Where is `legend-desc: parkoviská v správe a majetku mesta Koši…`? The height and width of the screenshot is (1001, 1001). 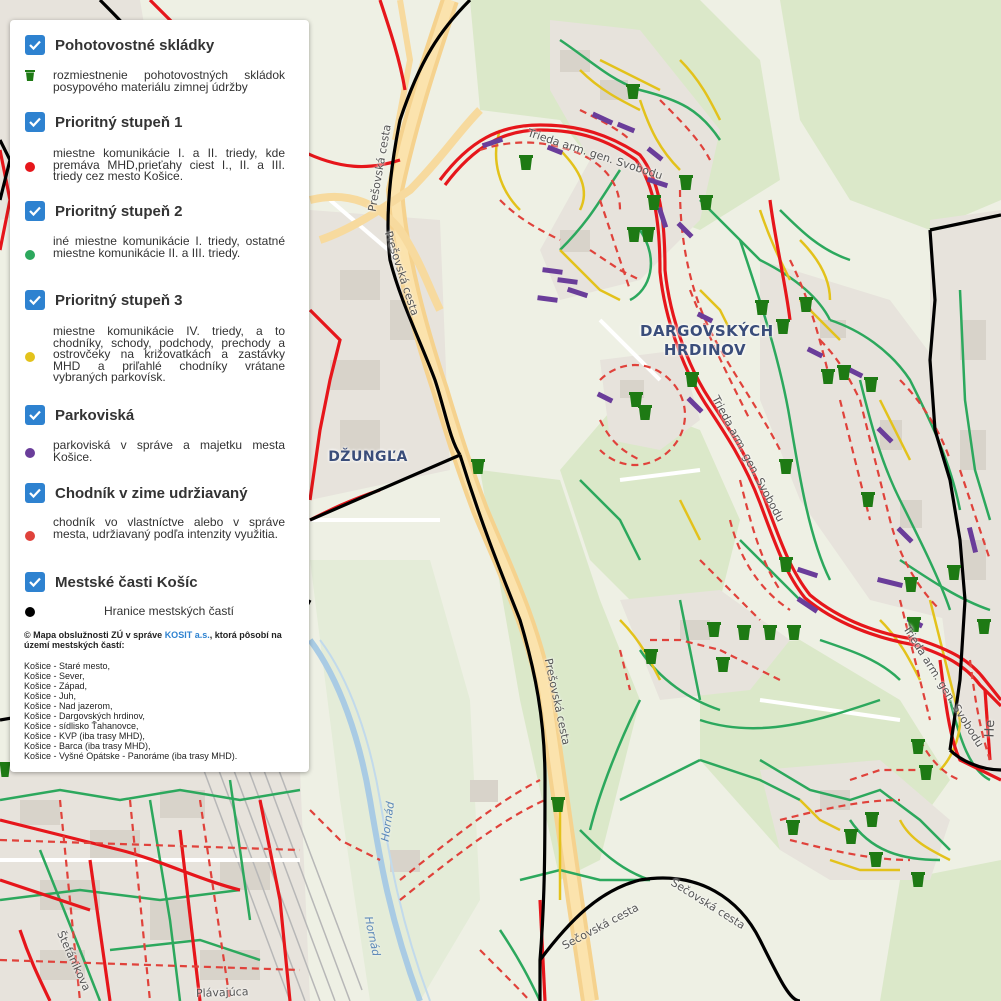 legend-desc: parkoviská v správe a majetku mesta Koši… is located at coordinates (169, 451).